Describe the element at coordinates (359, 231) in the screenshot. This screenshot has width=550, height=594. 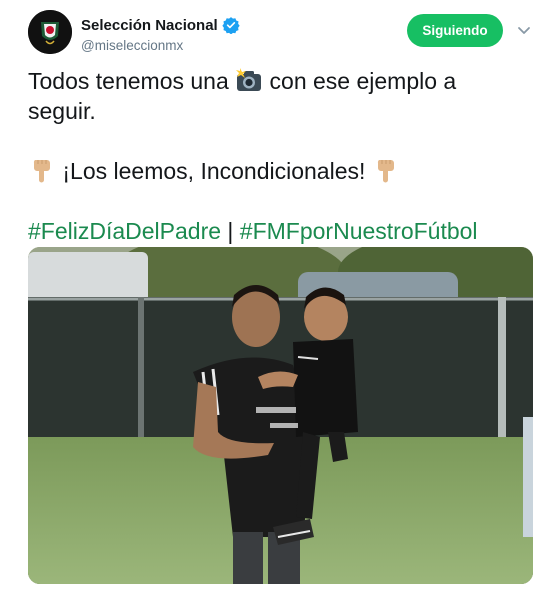
I see `hashtag-fmf-por-nuestro-futbol: #FMFporNuestroFútbol` at that location.